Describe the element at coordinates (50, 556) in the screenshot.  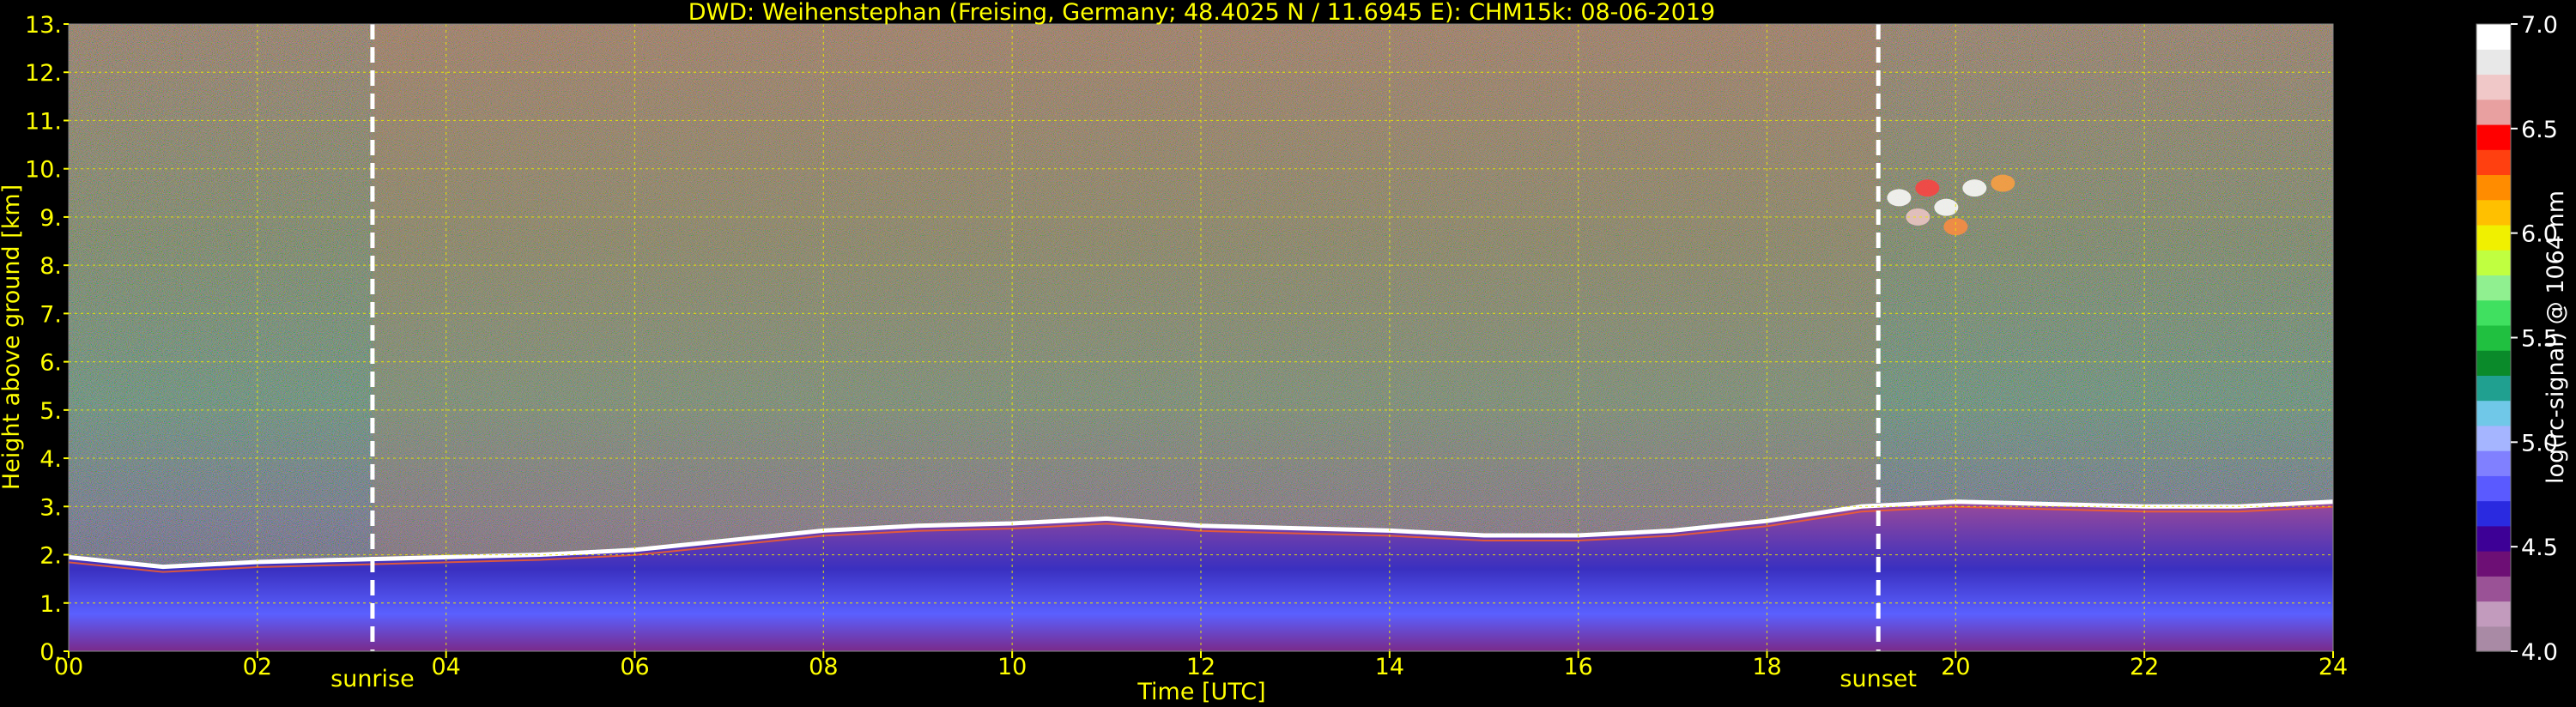
I see `y-tick-label: 2.` at that location.